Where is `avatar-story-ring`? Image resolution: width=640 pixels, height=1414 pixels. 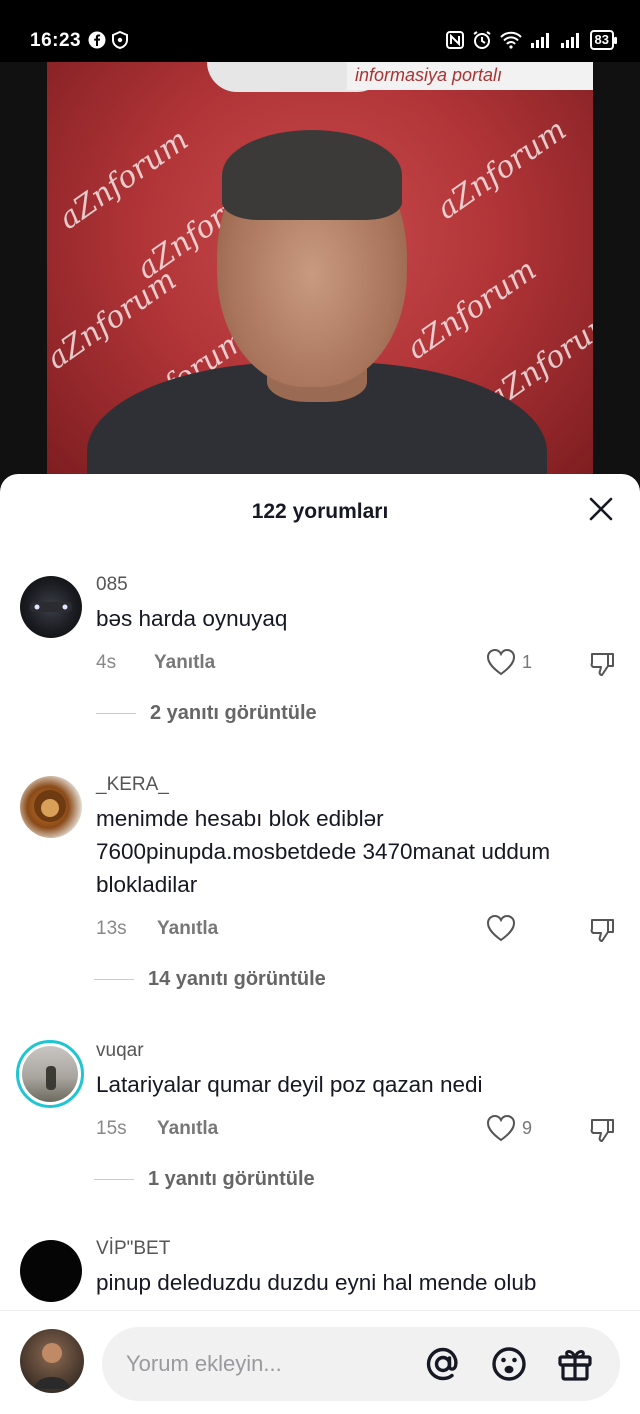
avatar-story-ring is located at coordinates (50, 1074).